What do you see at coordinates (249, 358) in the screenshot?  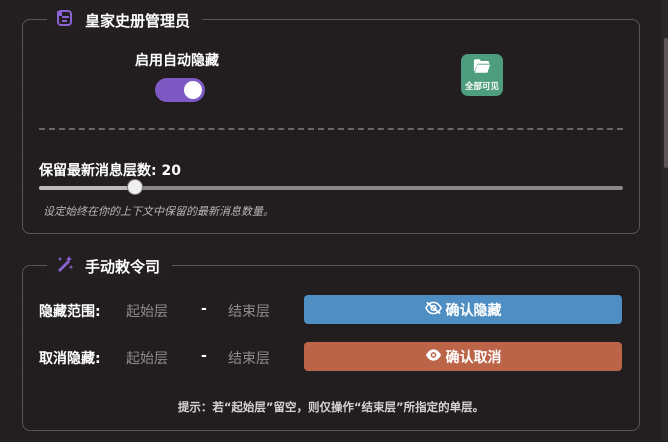 I see `unhide-end-input: 结束层` at bounding box center [249, 358].